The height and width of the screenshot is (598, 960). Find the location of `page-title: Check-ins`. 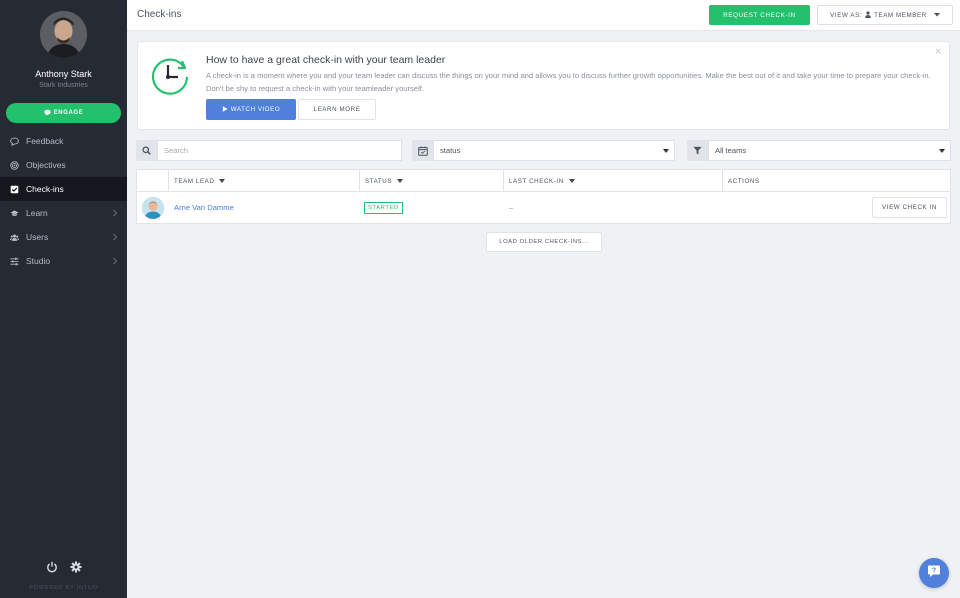

page-title: Check-ins is located at coordinates (159, 14).